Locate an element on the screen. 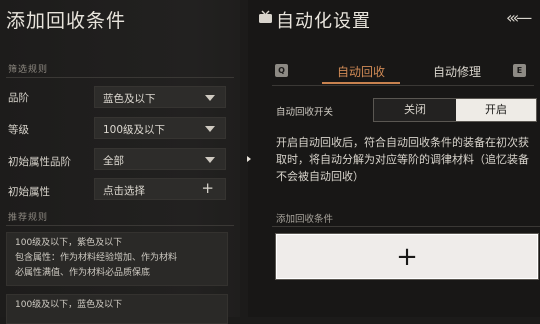 The height and width of the screenshot is (324, 540). filter-rules-heading: 筛选规则 is located at coordinates (28, 70).